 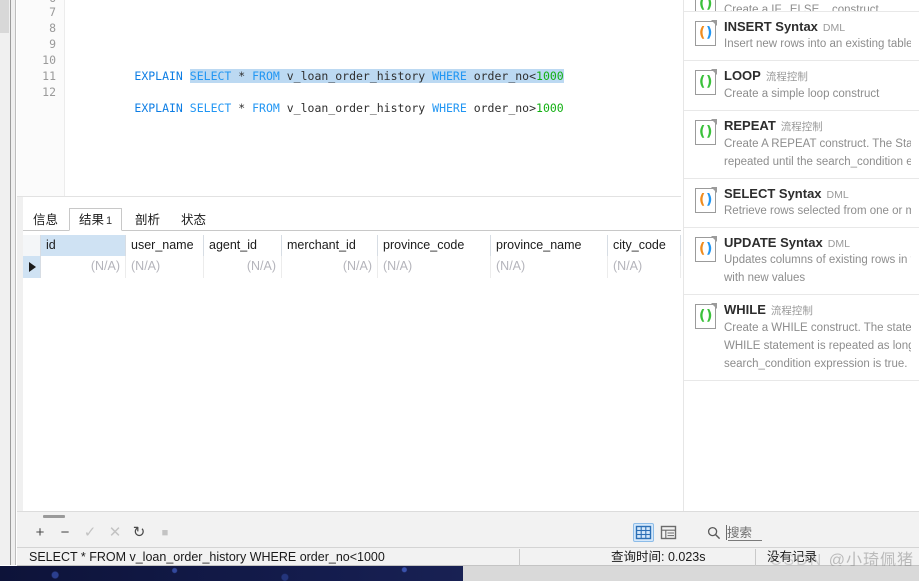 What do you see at coordinates (349, 219) in the screenshot?
I see `results-tabstrip: 信息 结果 1 剖析 状态` at bounding box center [349, 219].